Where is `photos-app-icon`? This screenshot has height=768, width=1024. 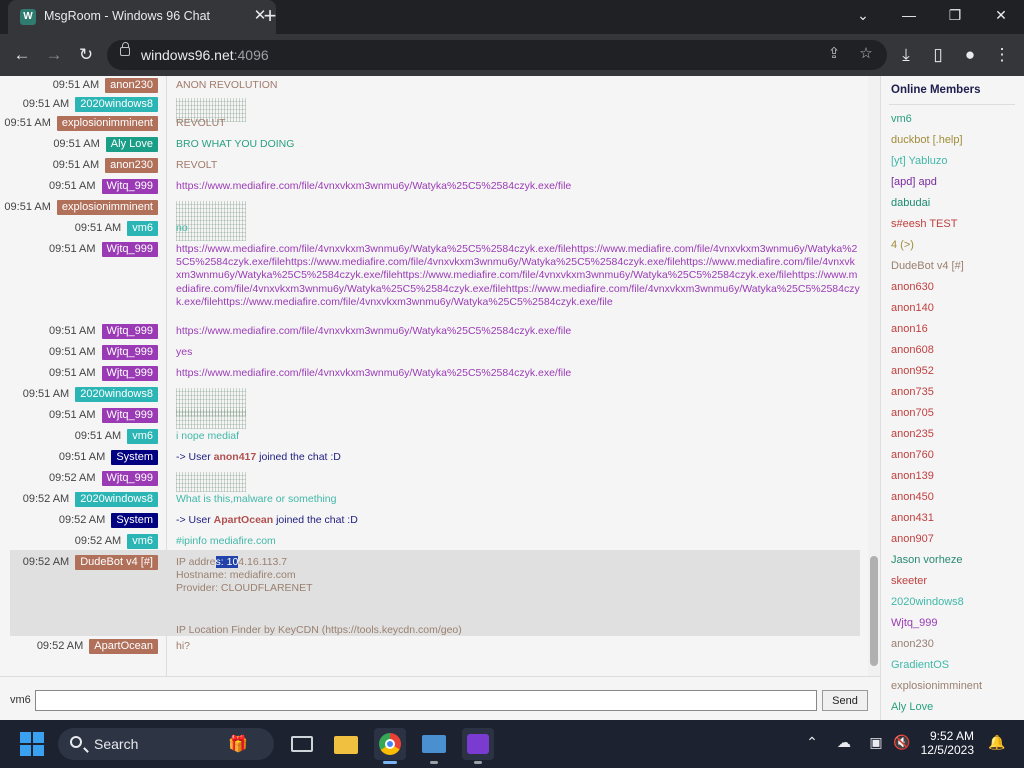 photos-app-icon is located at coordinates (434, 746).